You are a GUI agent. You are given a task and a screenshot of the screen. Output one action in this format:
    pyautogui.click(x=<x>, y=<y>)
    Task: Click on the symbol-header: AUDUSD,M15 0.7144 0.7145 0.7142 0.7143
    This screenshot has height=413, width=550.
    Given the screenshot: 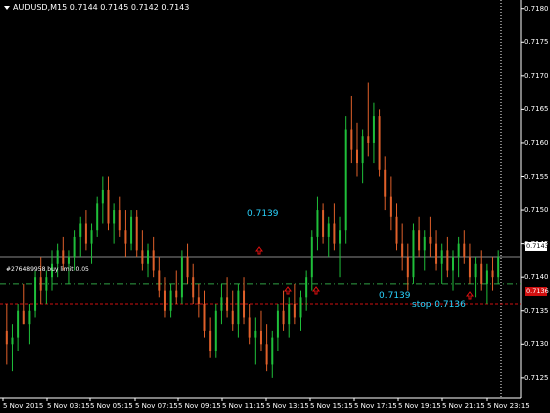 What is the action you would take?
    pyautogui.click(x=96, y=7)
    